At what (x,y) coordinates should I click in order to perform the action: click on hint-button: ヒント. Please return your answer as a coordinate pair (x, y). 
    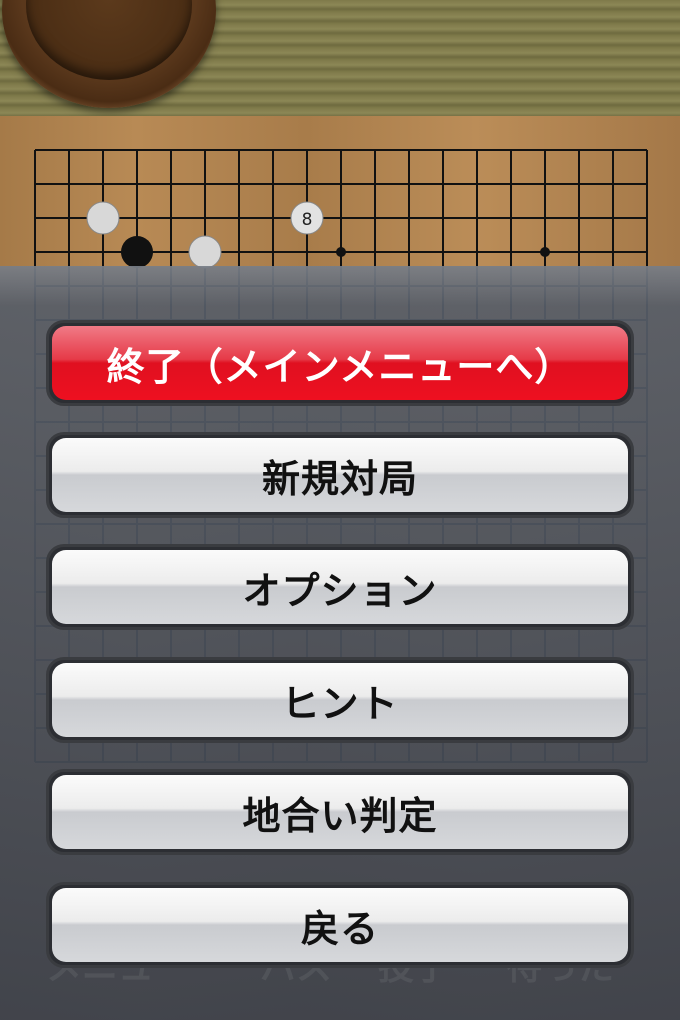
    Looking at the image, I should click on (340, 700).